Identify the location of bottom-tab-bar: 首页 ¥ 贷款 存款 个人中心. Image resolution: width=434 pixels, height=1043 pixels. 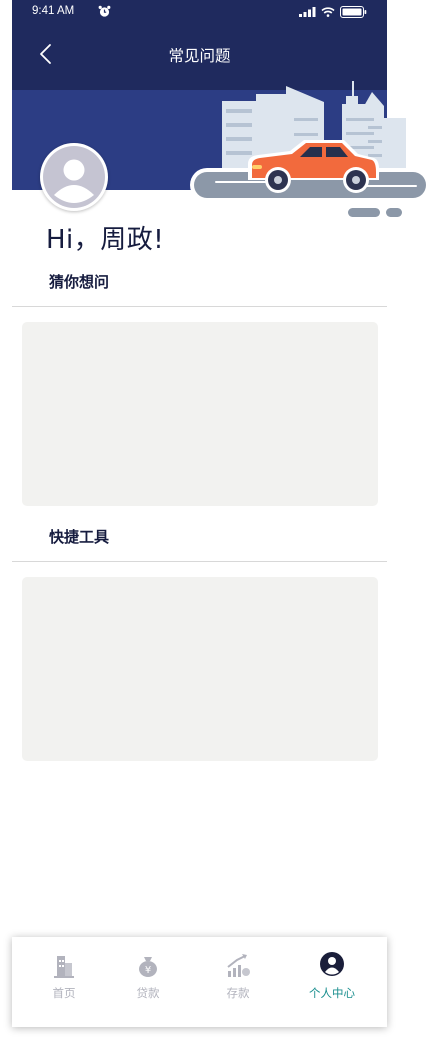
(199, 982).